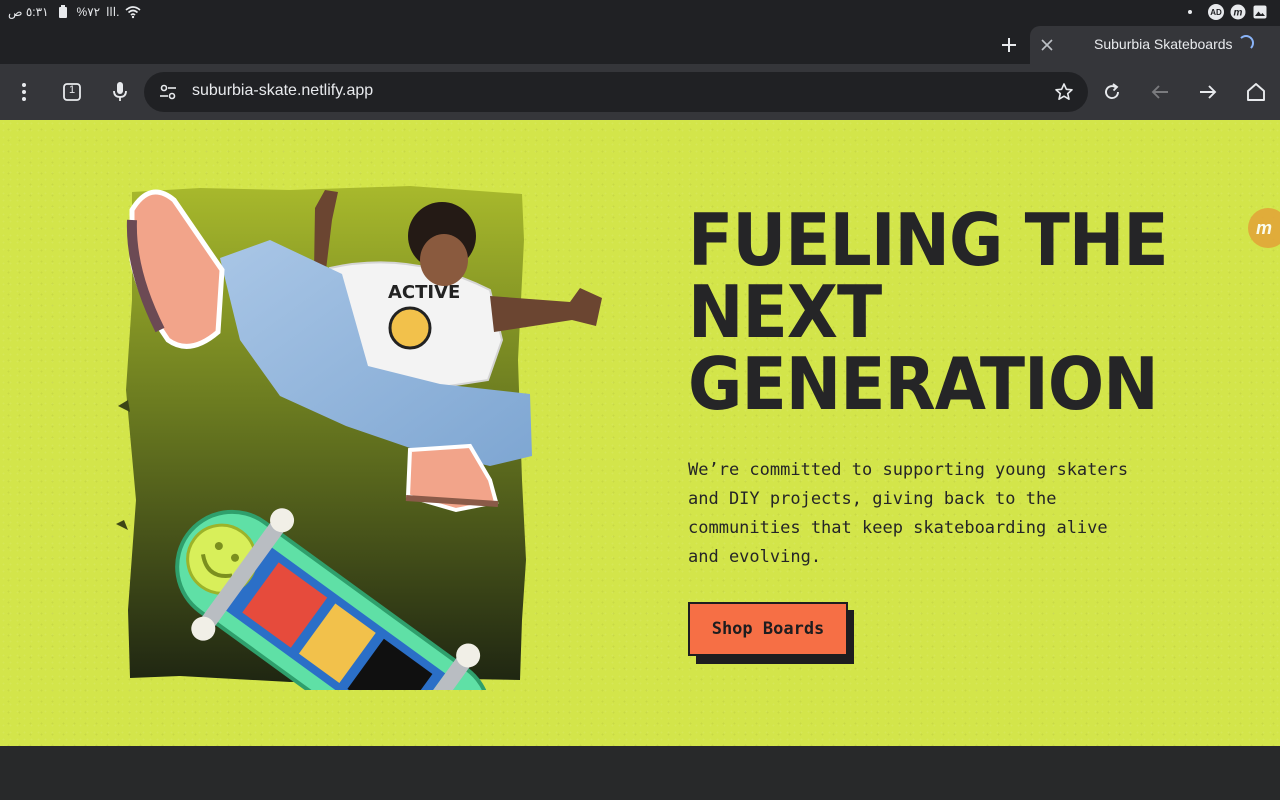  Describe the element at coordinates (1228, 12) in the screenshot. I see `status-right: AD m` at that location.